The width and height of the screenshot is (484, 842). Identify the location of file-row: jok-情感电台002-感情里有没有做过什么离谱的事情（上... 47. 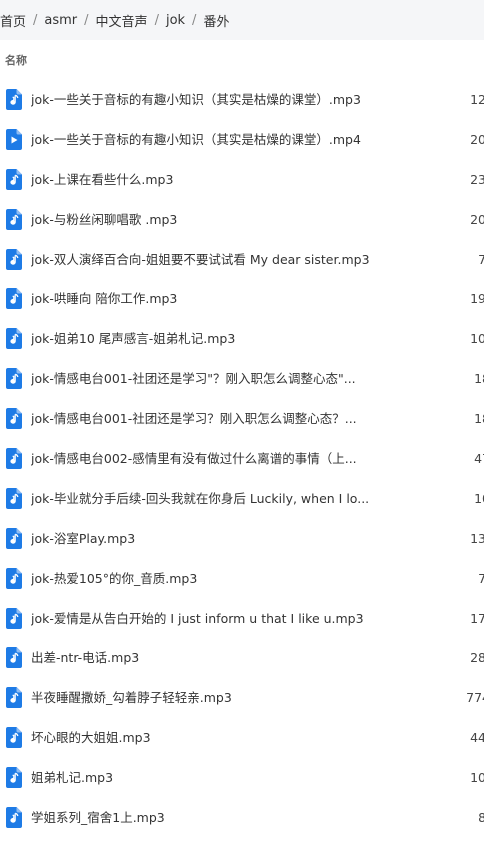
(242, 459).